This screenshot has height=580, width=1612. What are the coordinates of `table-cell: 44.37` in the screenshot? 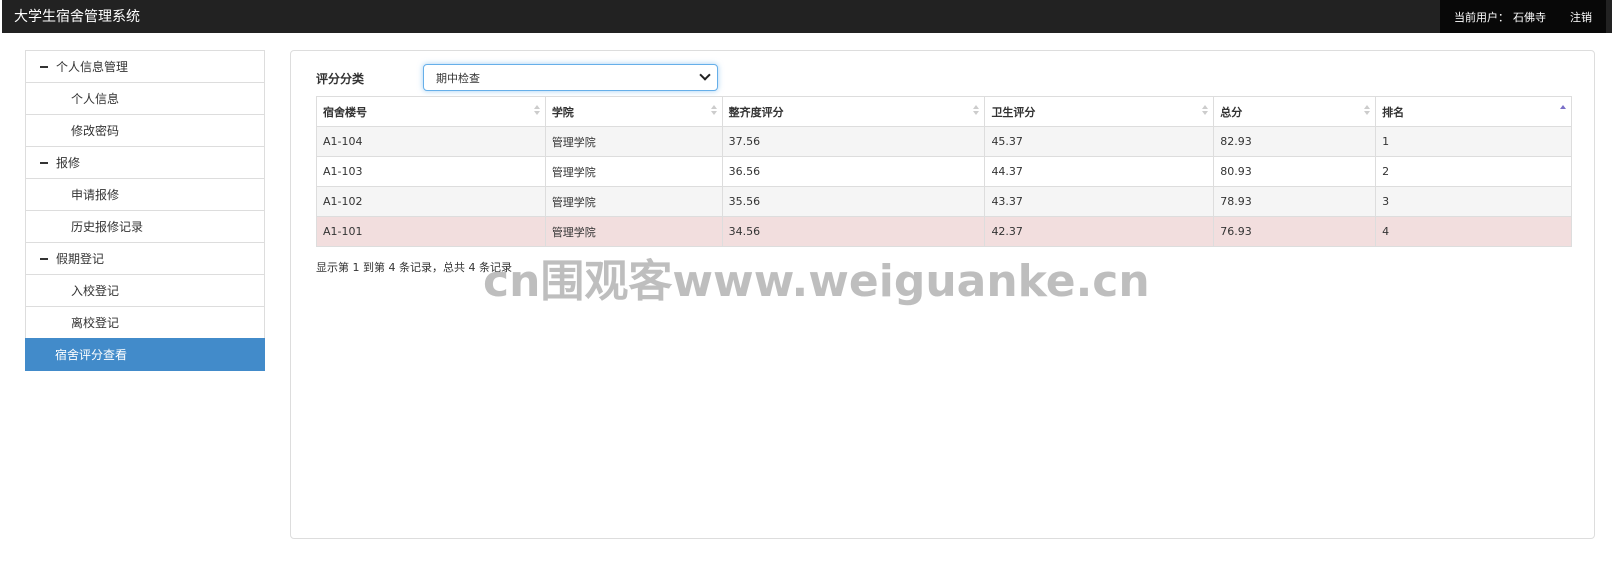 It's located at (1099, 171).